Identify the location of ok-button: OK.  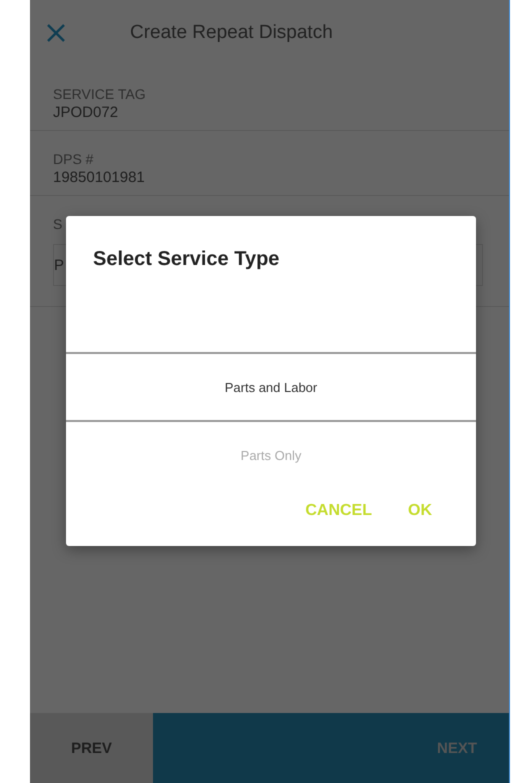
(420, 511).